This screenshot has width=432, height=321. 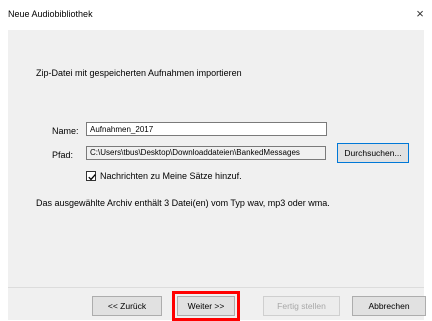 I want to click on path-label: Pfad:, so click(x=63, y=155).